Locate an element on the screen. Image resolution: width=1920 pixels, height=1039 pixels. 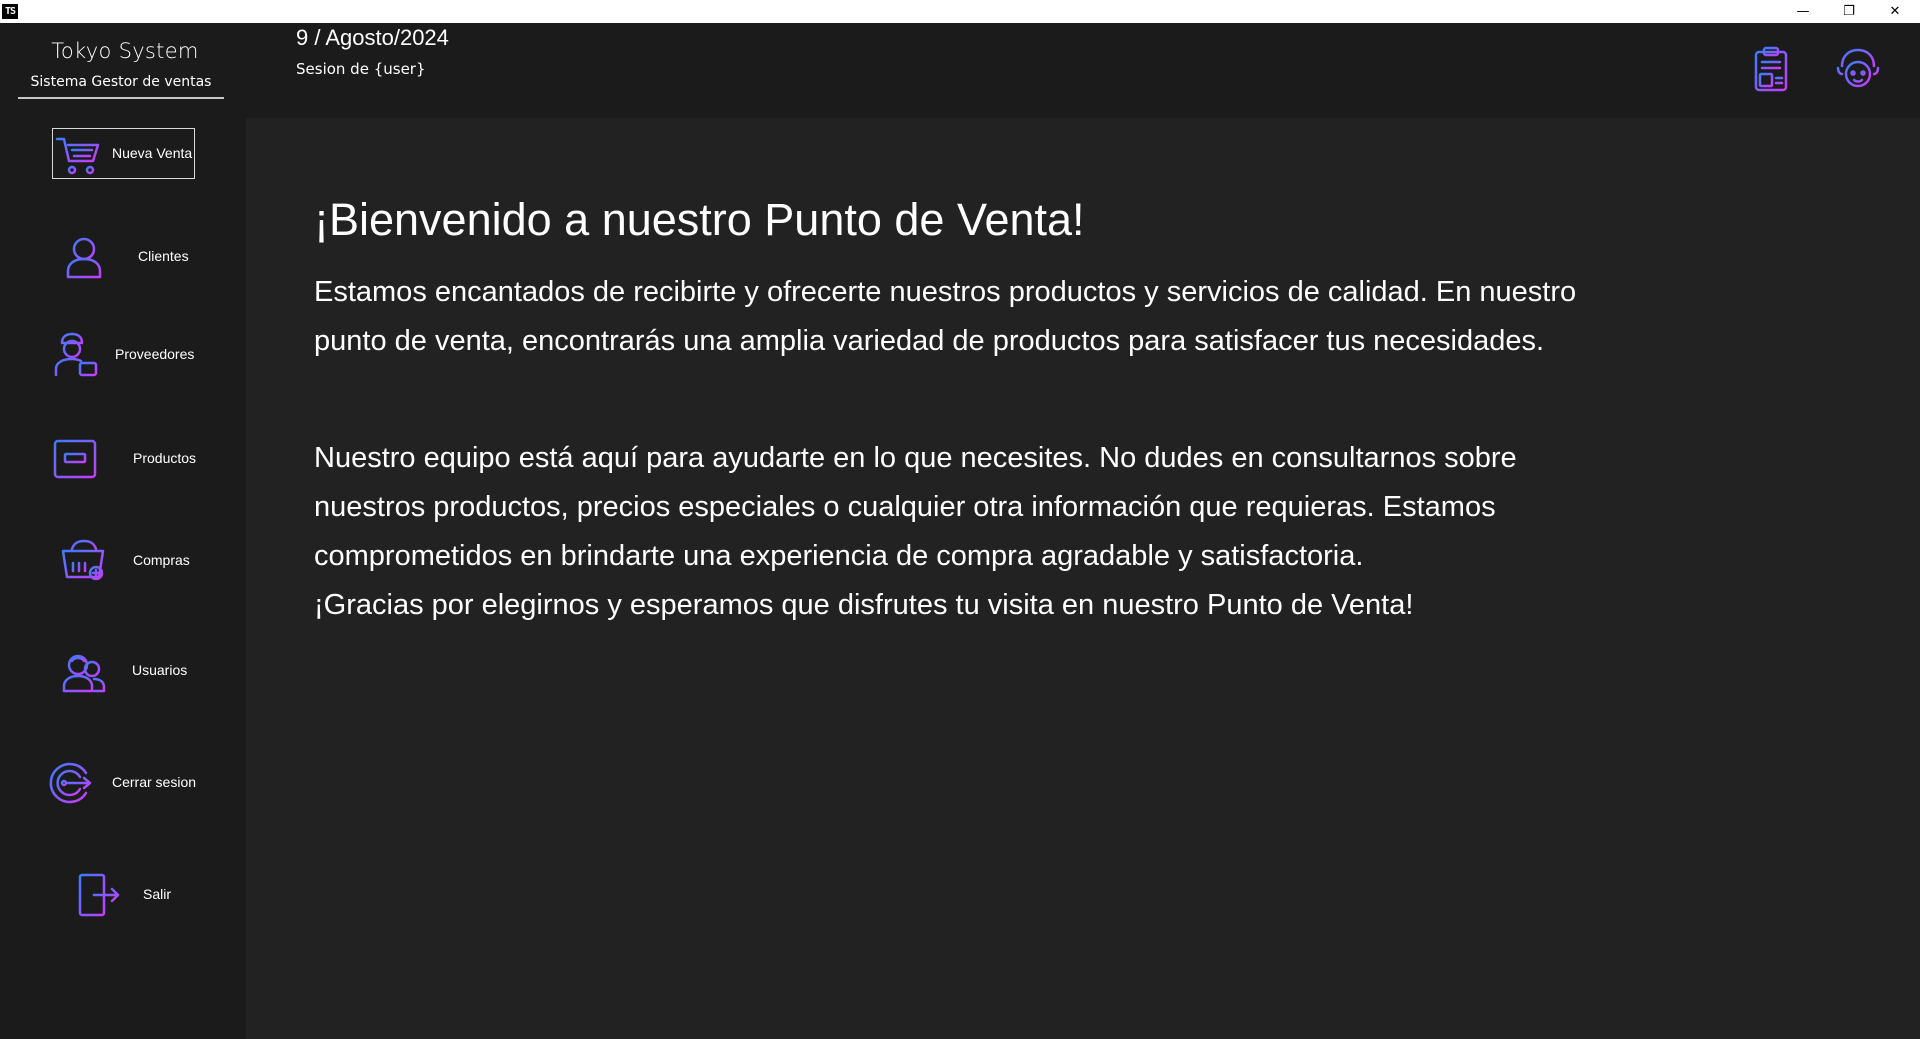
minimize-button: — is located at coordinates (1803, 11).